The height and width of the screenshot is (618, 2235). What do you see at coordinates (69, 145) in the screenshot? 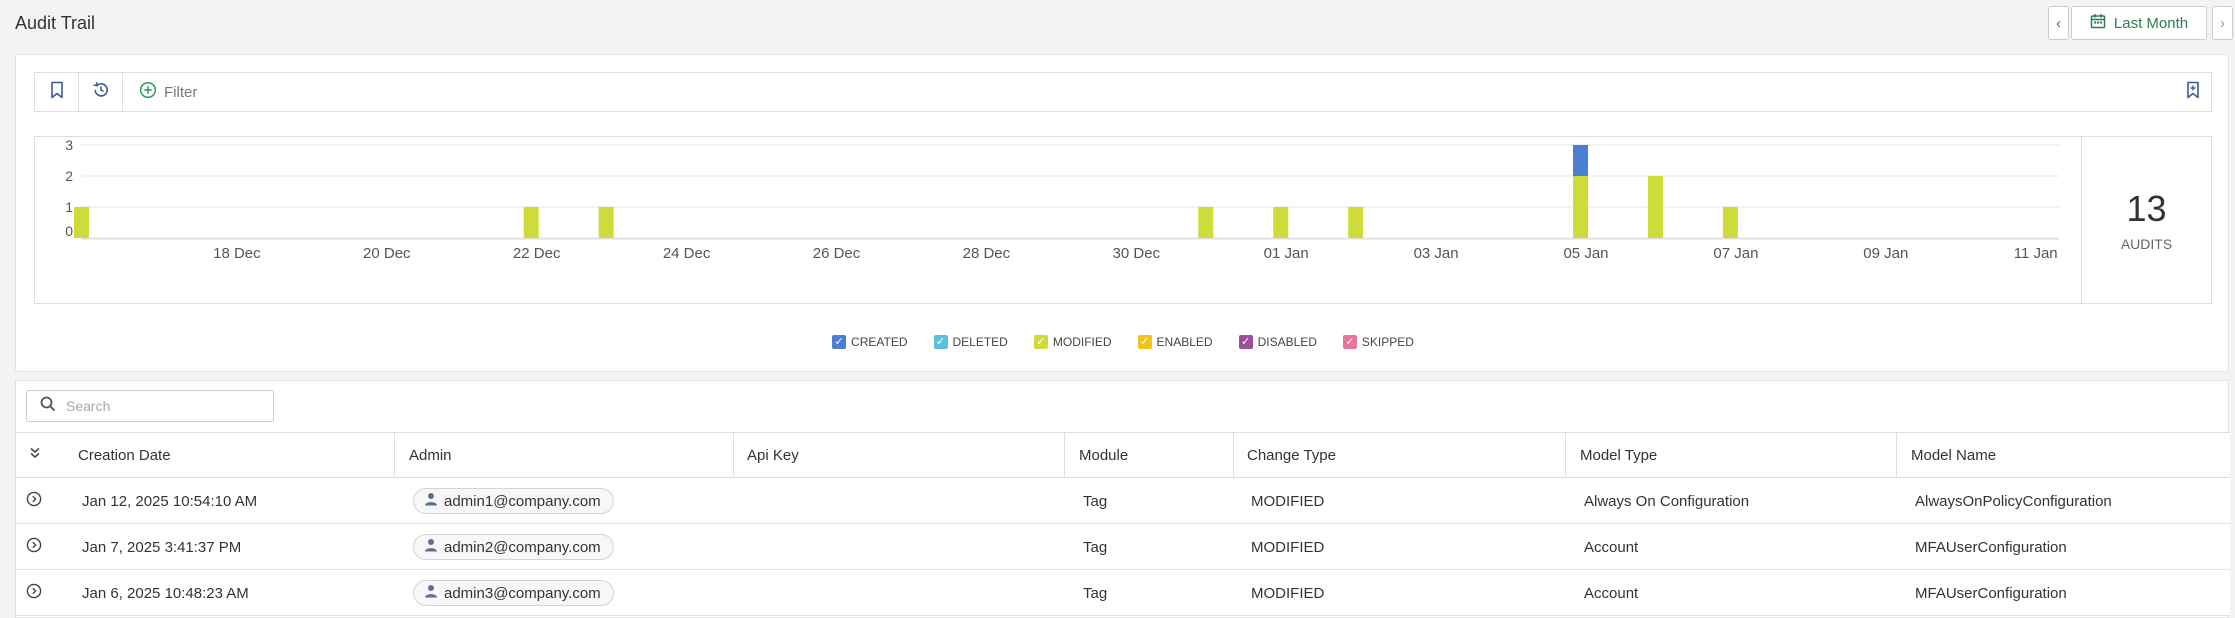
I see `y-tick-label: 3` at bounding box center [69, 145].